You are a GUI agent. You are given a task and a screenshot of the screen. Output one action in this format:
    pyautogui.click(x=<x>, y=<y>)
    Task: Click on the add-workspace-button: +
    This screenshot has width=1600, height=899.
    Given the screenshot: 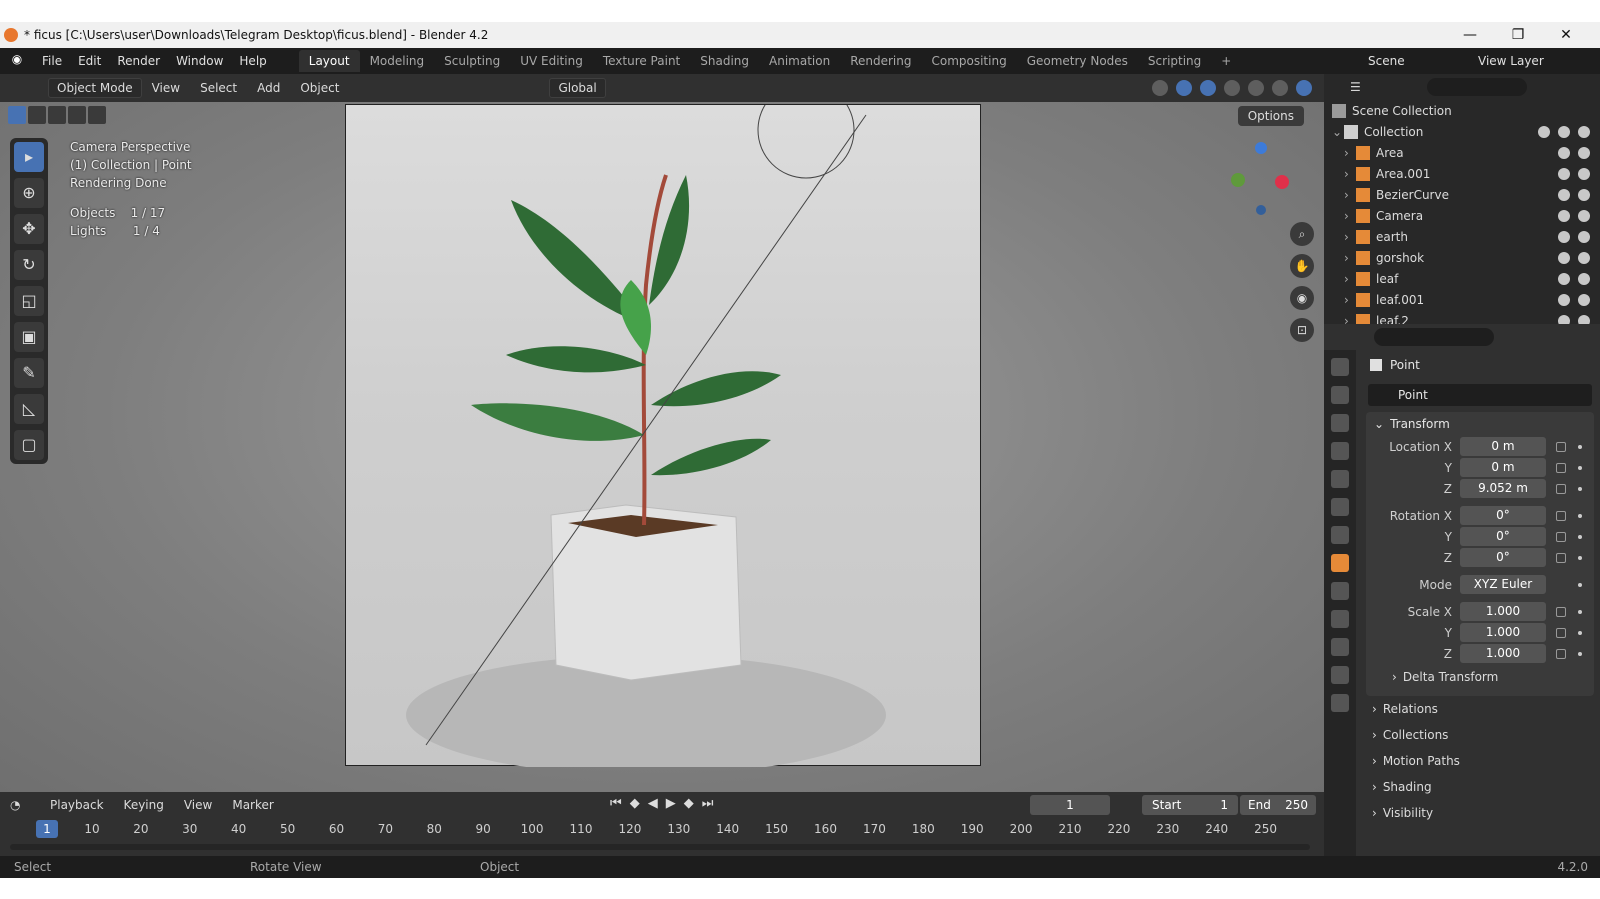 What is the action you would take?
    pyautogui.click(x=1226, y=61)
    